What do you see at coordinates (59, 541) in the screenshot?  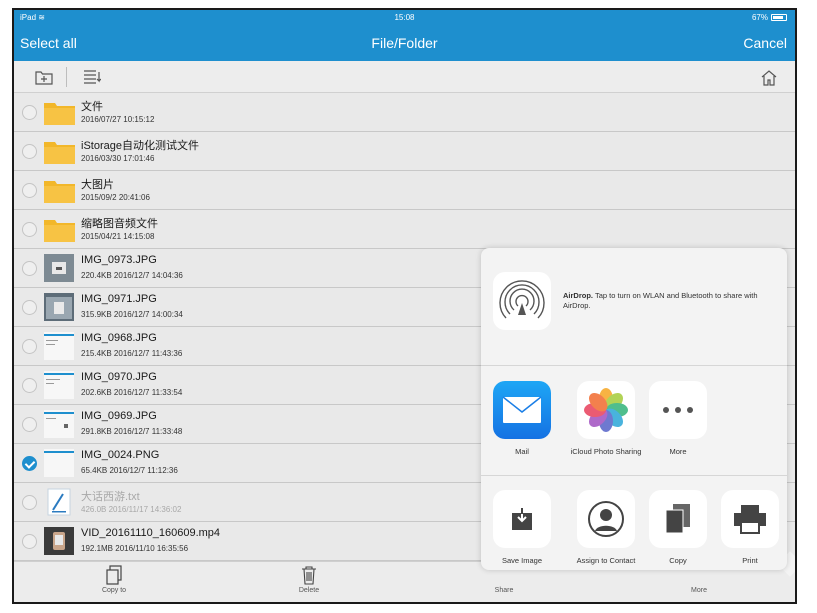 I see `video-thumbnail-icon` at bounding box center [59, 541].